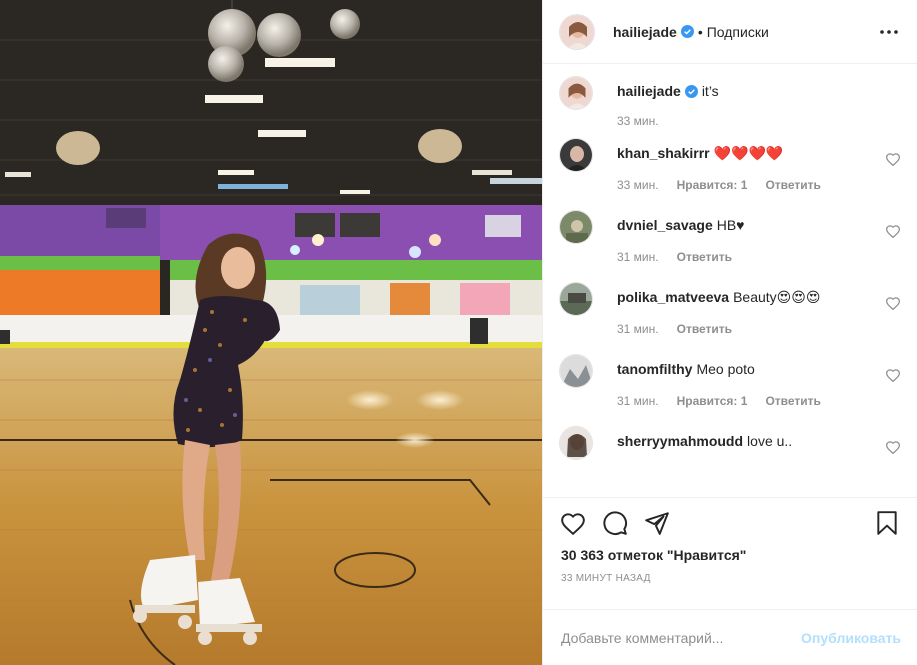 This screenshot has width=917, height=665. I want to click on comment-text: HB♥, so click(730, 225).